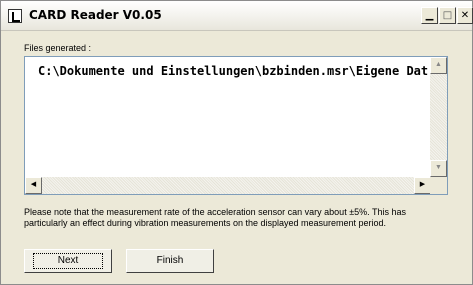 This screenshot has height=285, width=473. What do you see at coordinates (237, 16) in the screenshot?
I see `title-bar: CARD Reader V0.05 ▁ □ ✕` at bounding box center [237, 16].